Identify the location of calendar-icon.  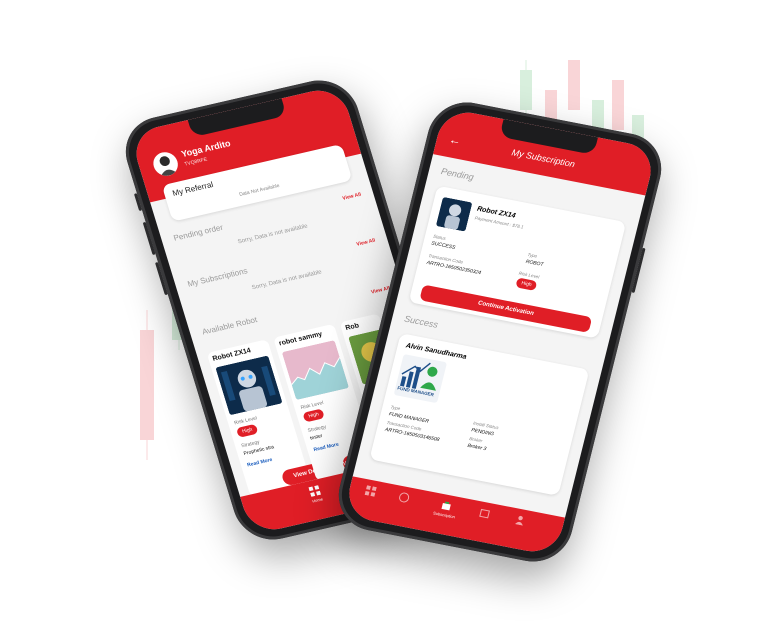
(484, 513).